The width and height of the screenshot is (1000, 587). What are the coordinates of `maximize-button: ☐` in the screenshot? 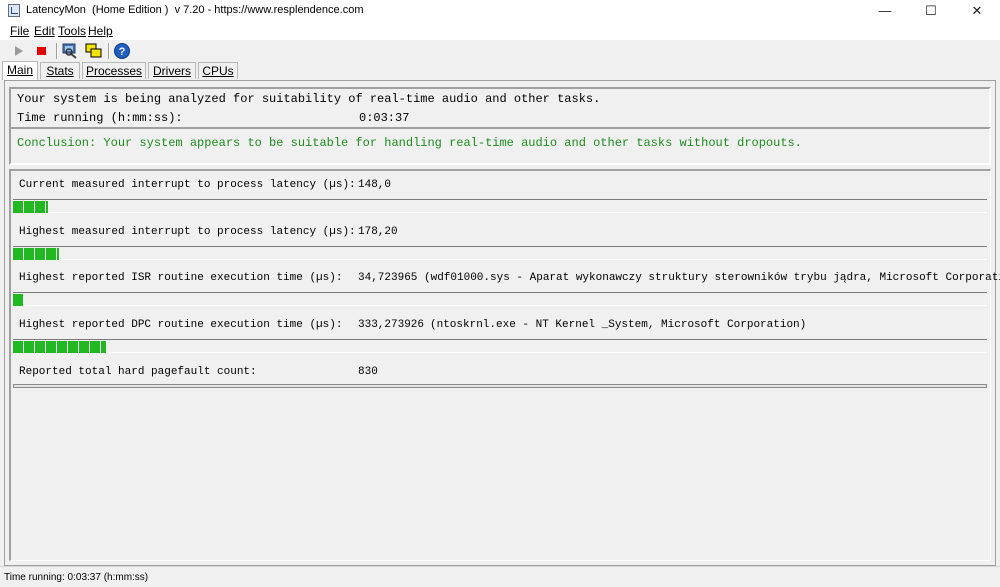 It's located at (931, 11).